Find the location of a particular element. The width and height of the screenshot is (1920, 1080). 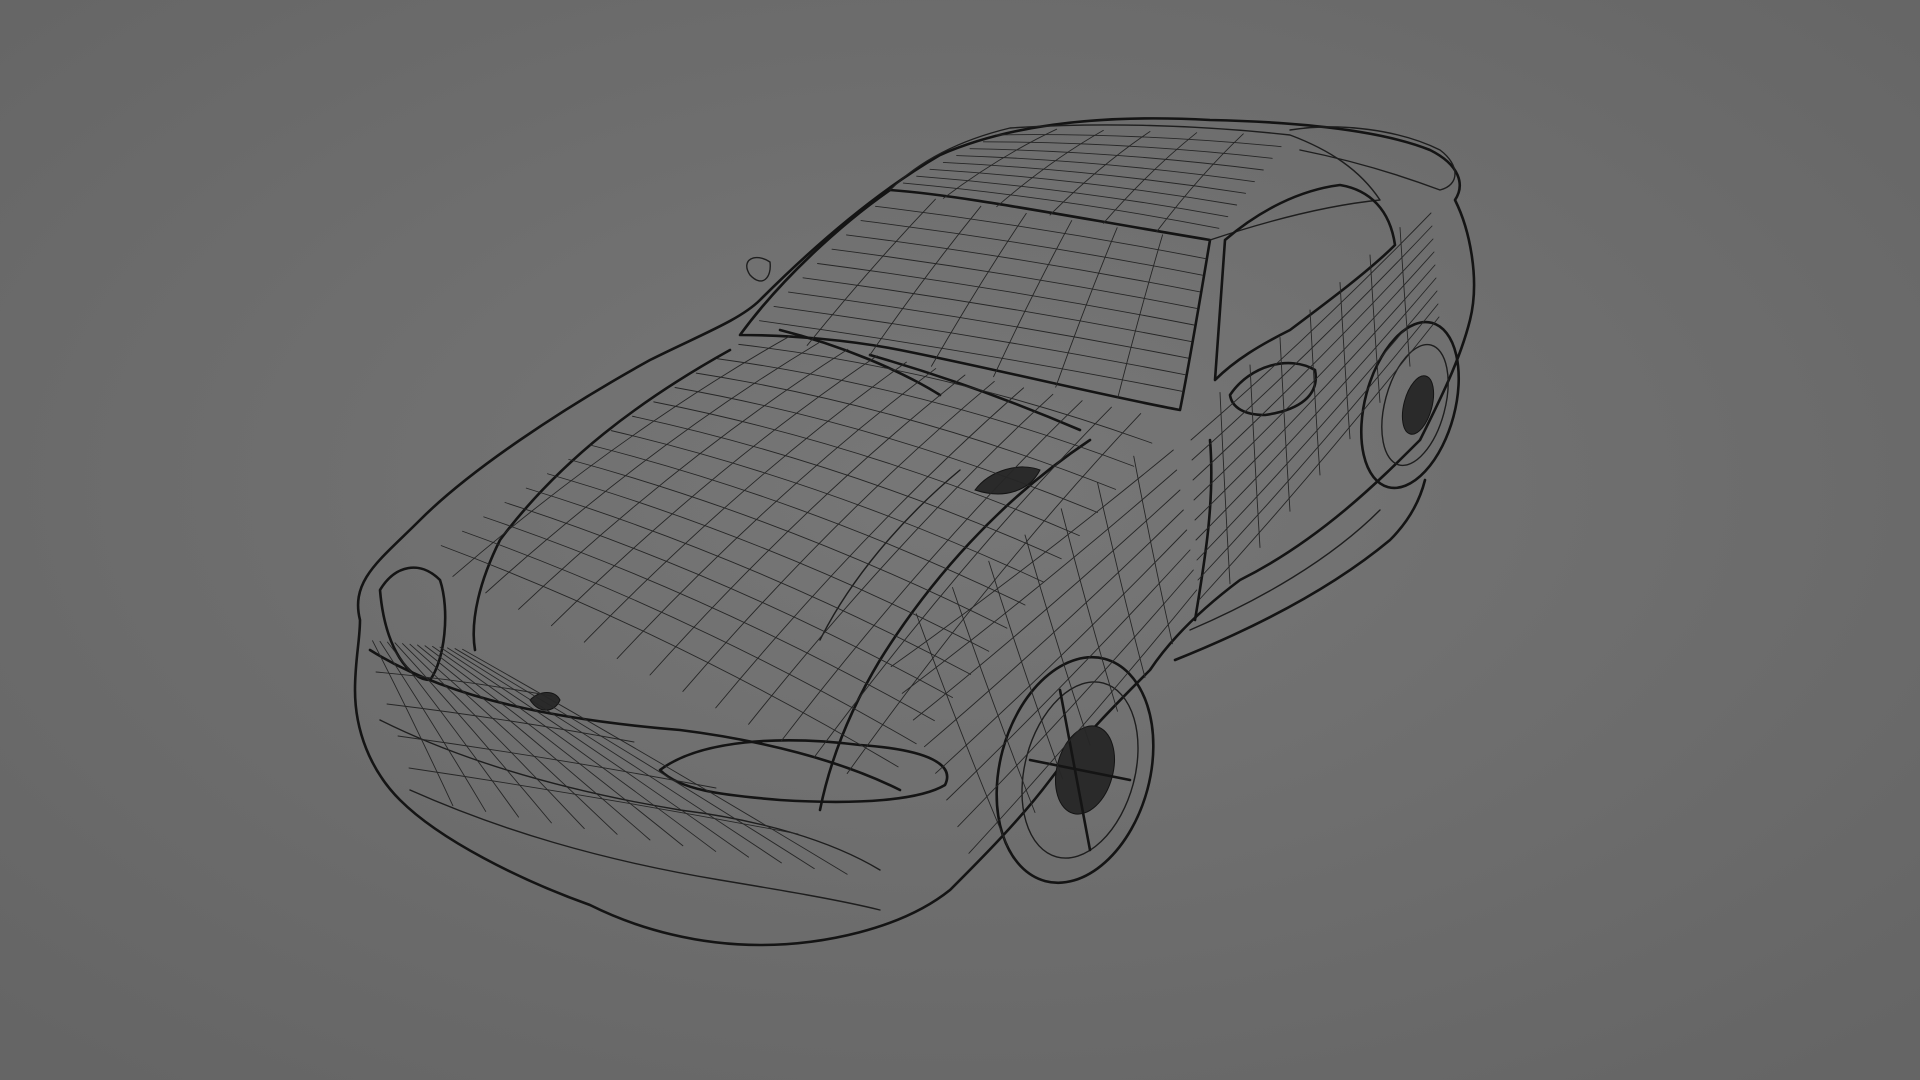

rear-wheel is located at coordinates (1410, 405).